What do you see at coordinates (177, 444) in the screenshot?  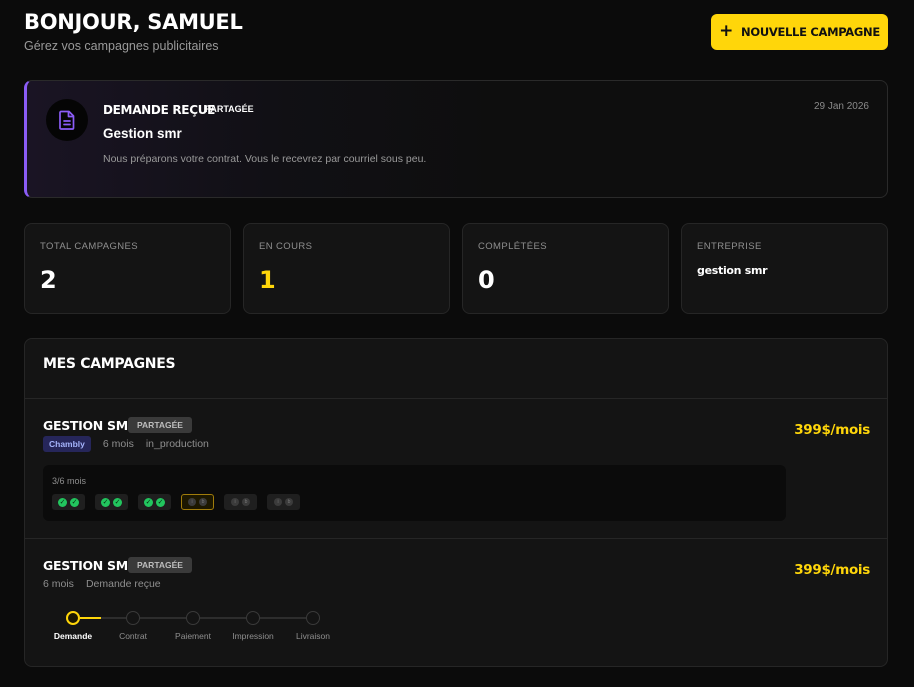 I see `campaign-status: in_production` at bounding box center [177, 444].